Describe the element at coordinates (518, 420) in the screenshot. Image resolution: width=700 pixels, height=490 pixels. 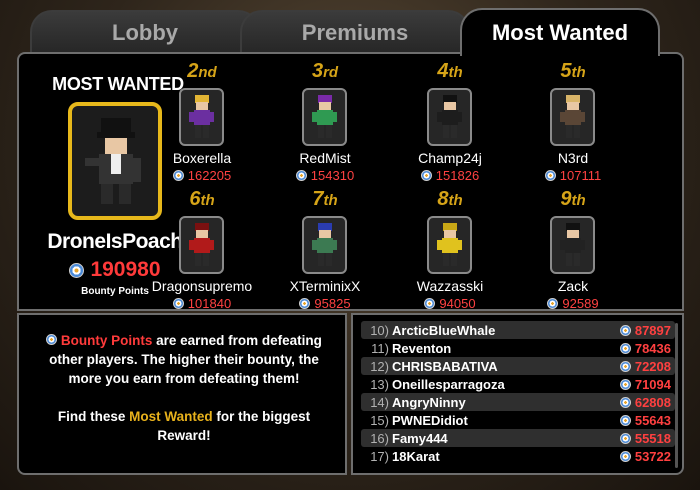
I see `list-item: 15) PWNEDidiot 55643` at that location.